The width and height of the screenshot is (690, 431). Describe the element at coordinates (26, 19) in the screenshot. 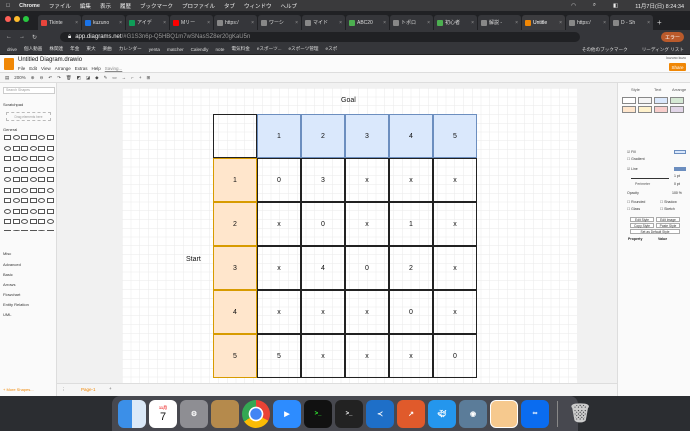

I see `zoom-window-button` at that location.